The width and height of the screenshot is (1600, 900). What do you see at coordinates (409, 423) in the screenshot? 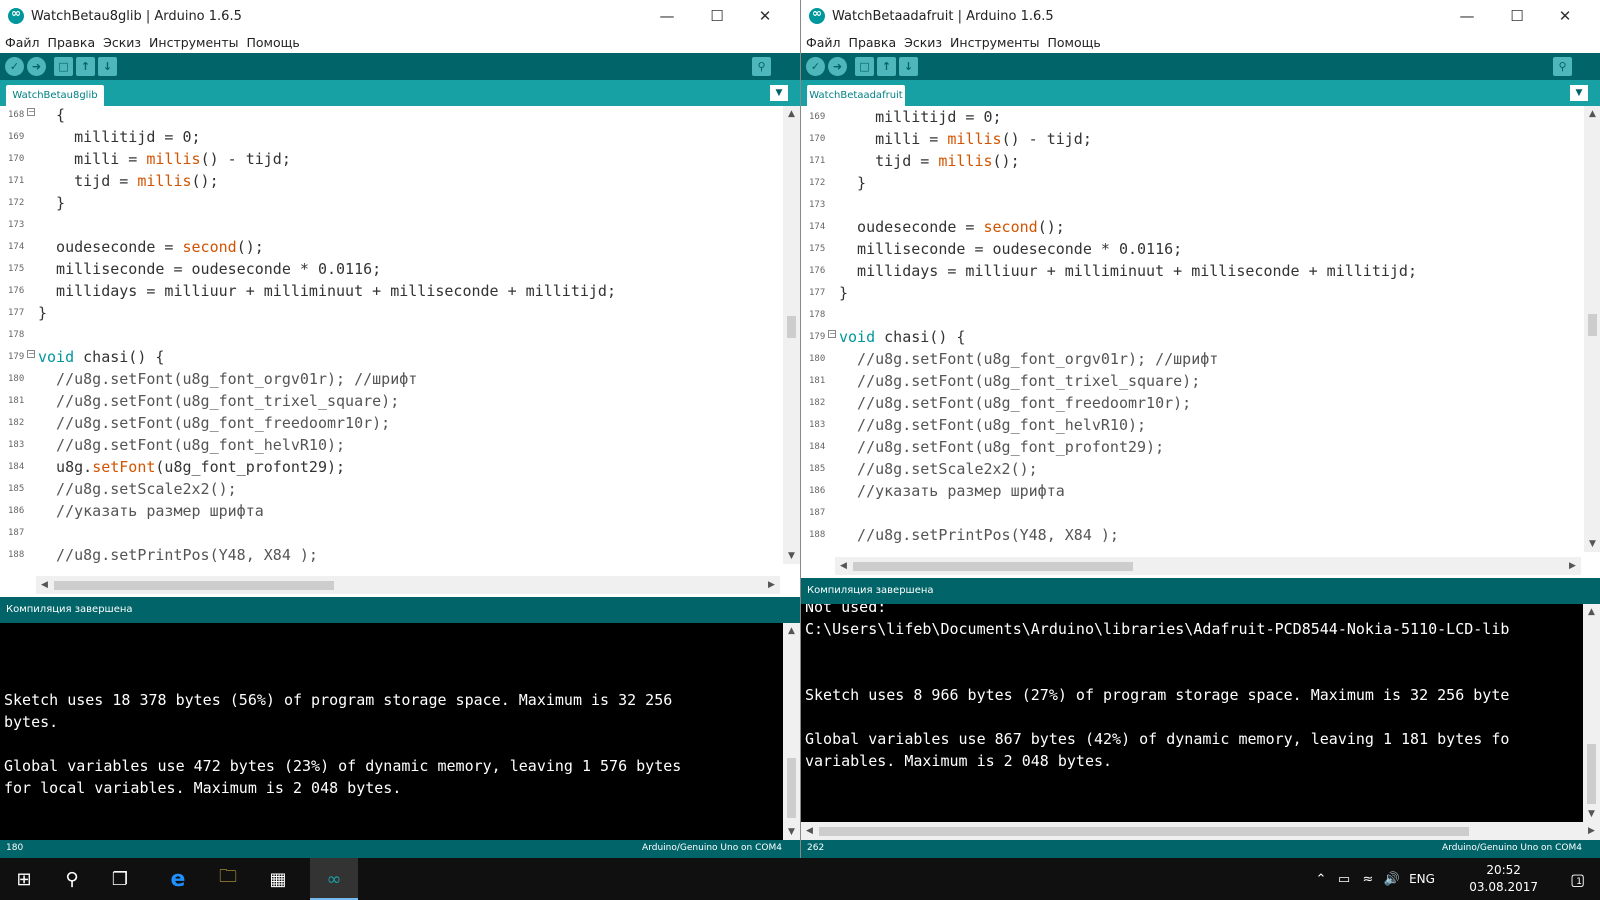
I see `code-line: //u8g.setFont(u8g_font_freedoomr10r);` at bounding box center [409, 423].